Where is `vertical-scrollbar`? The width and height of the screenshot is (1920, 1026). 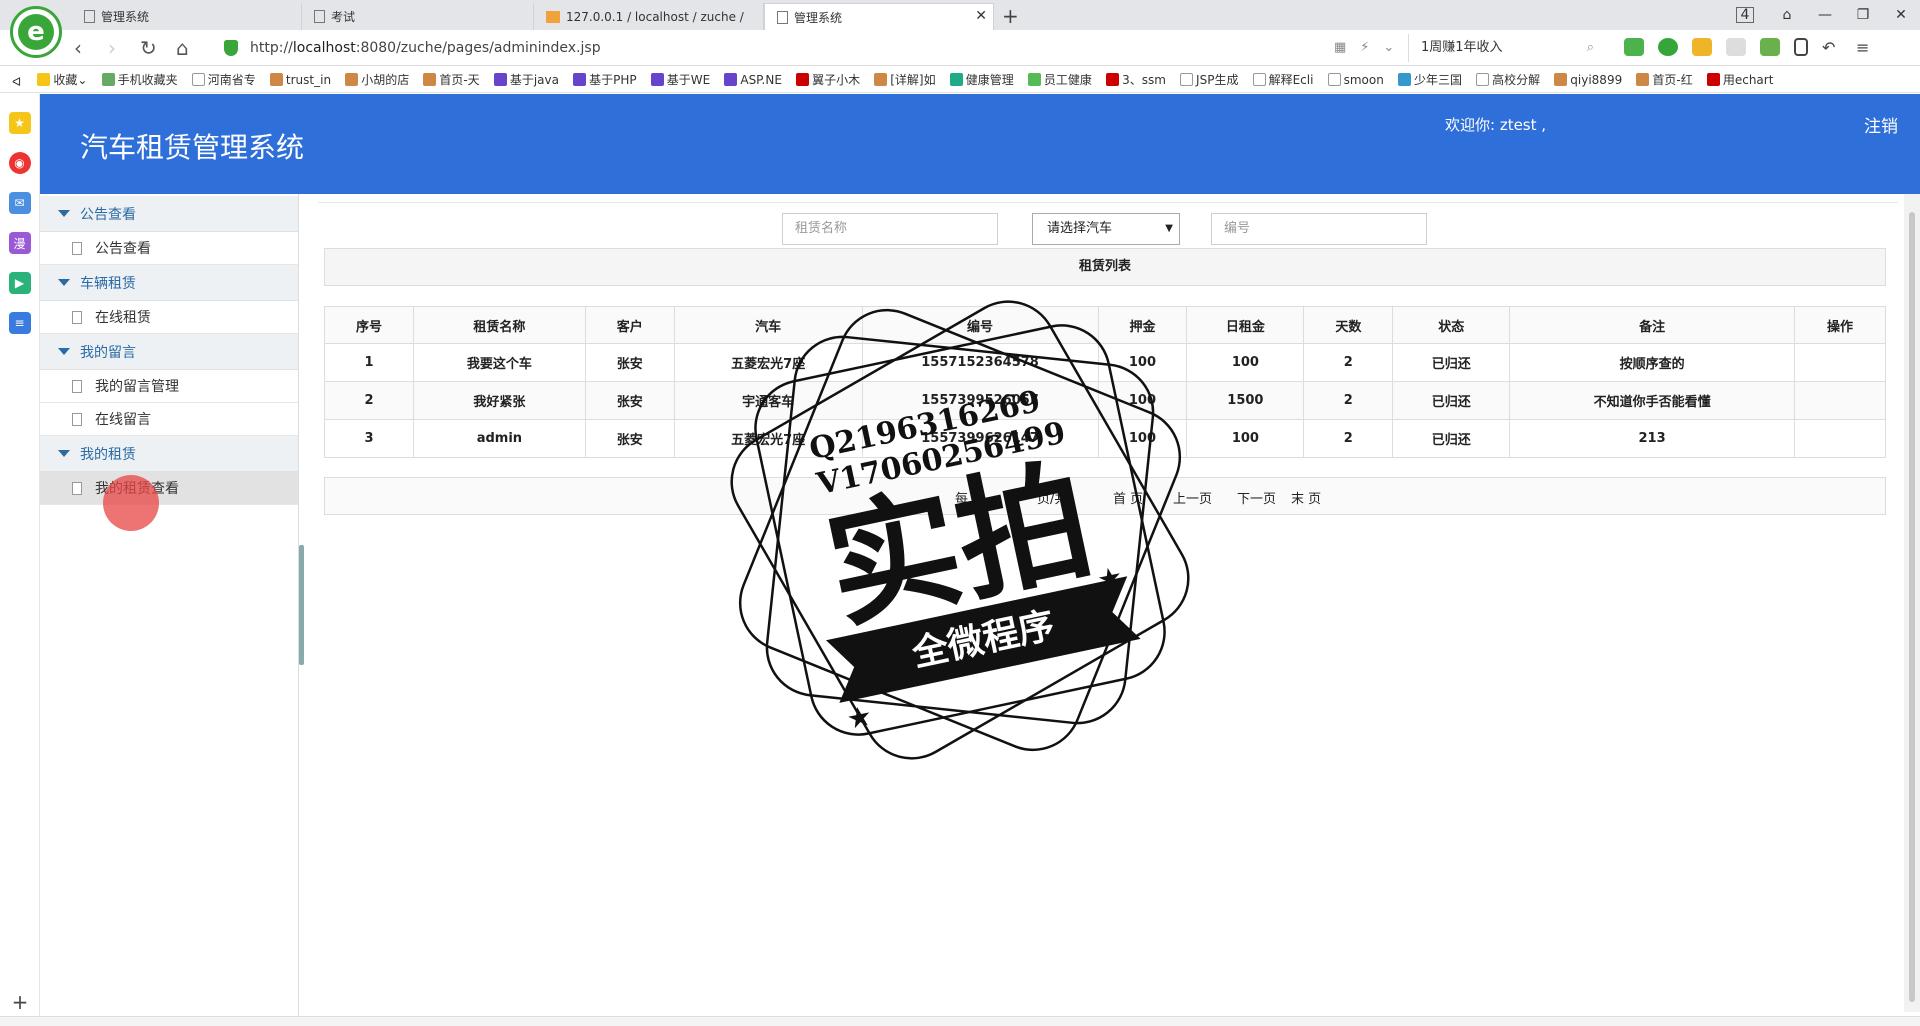 vertical-scrollbar is located at coordinates (1912, 603).